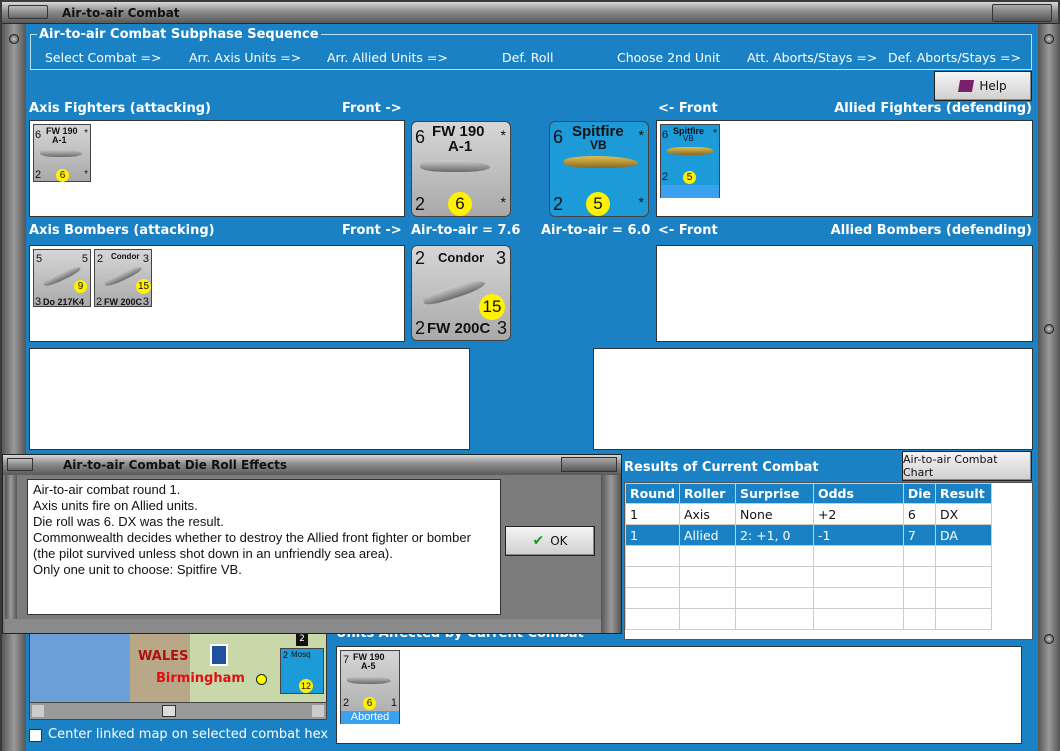  What do you see at coordinates (35, 735) in the screenshot?
I see `center-map-checkbox` at bounding box center [35, 735].